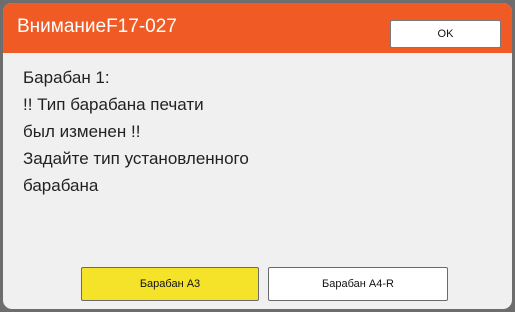 The image size is (515, 312). Describe the element at coordinates (82, 131) in the screenshot. I see `message-line-3: был изменен !!` at that location.